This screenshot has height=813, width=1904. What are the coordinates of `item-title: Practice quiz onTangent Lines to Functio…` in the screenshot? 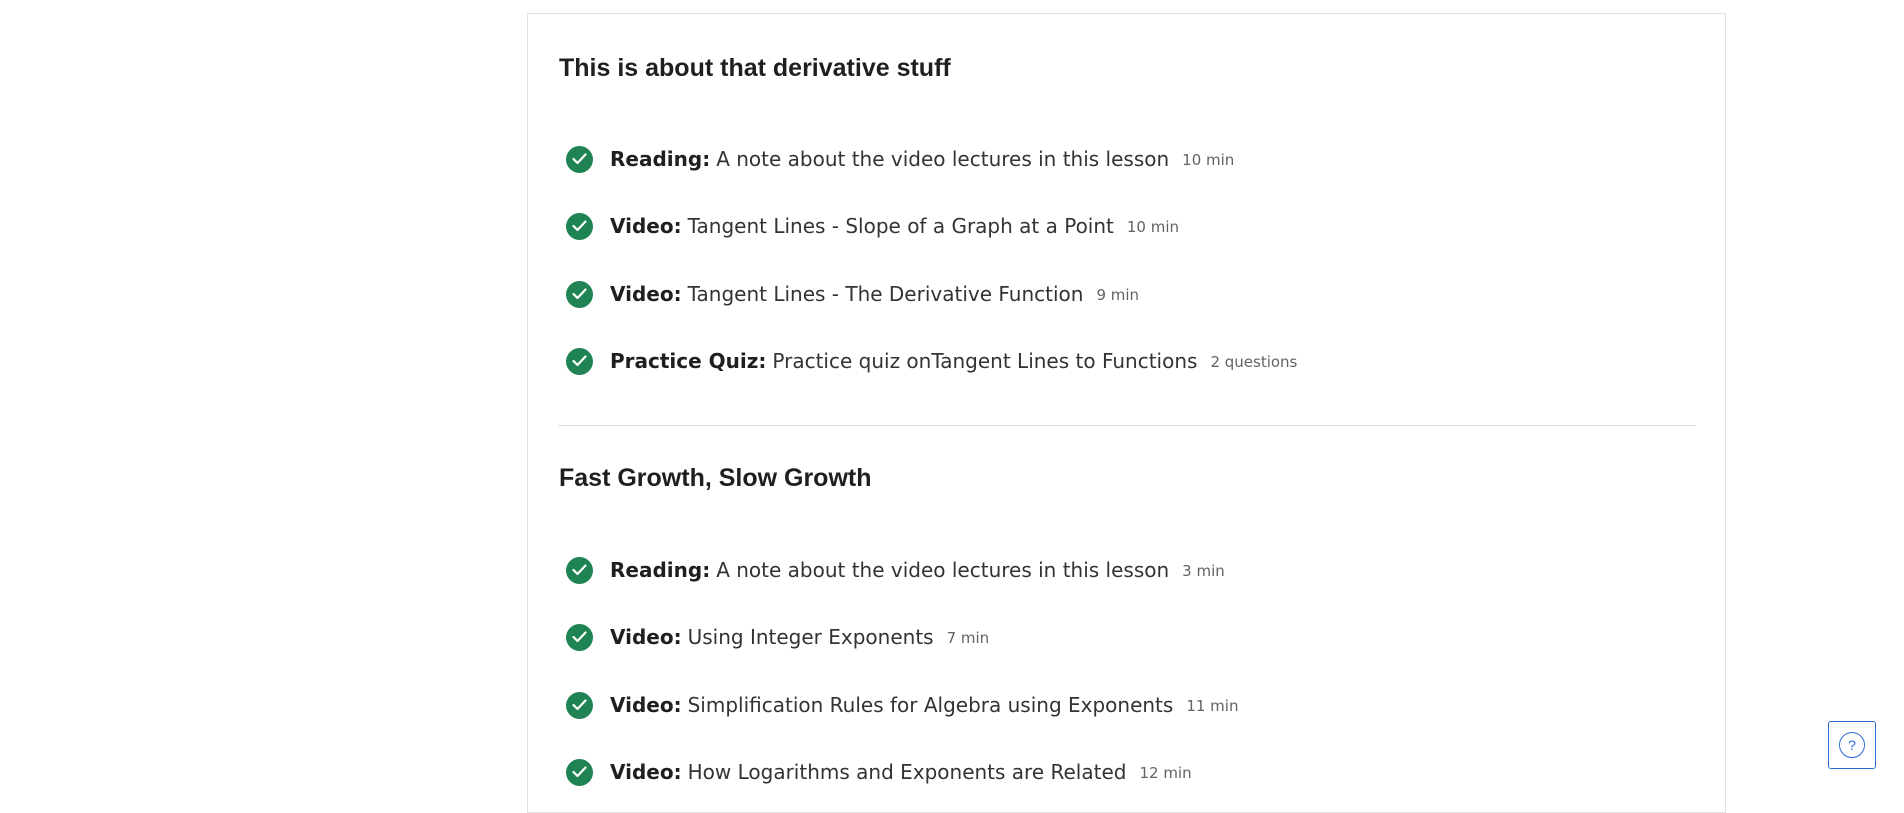 It's located at (984, 361).